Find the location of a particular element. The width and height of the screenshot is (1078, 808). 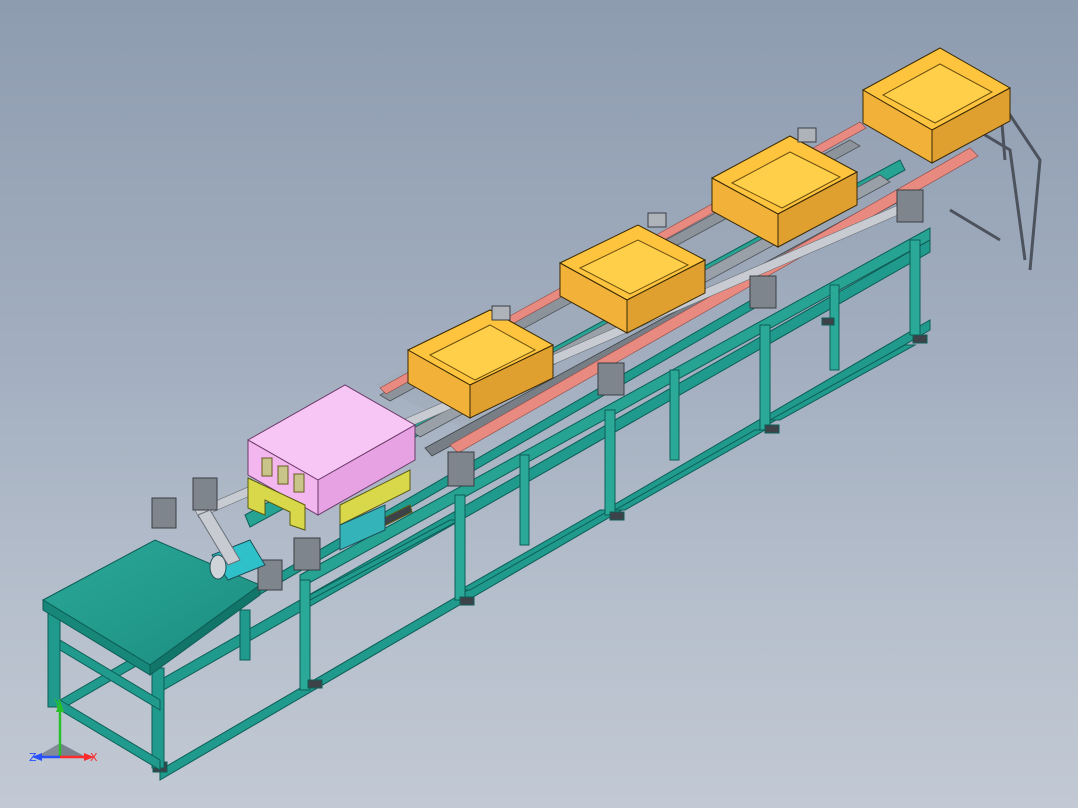

axis-z-label: Z is located at coordinates (33, 757).